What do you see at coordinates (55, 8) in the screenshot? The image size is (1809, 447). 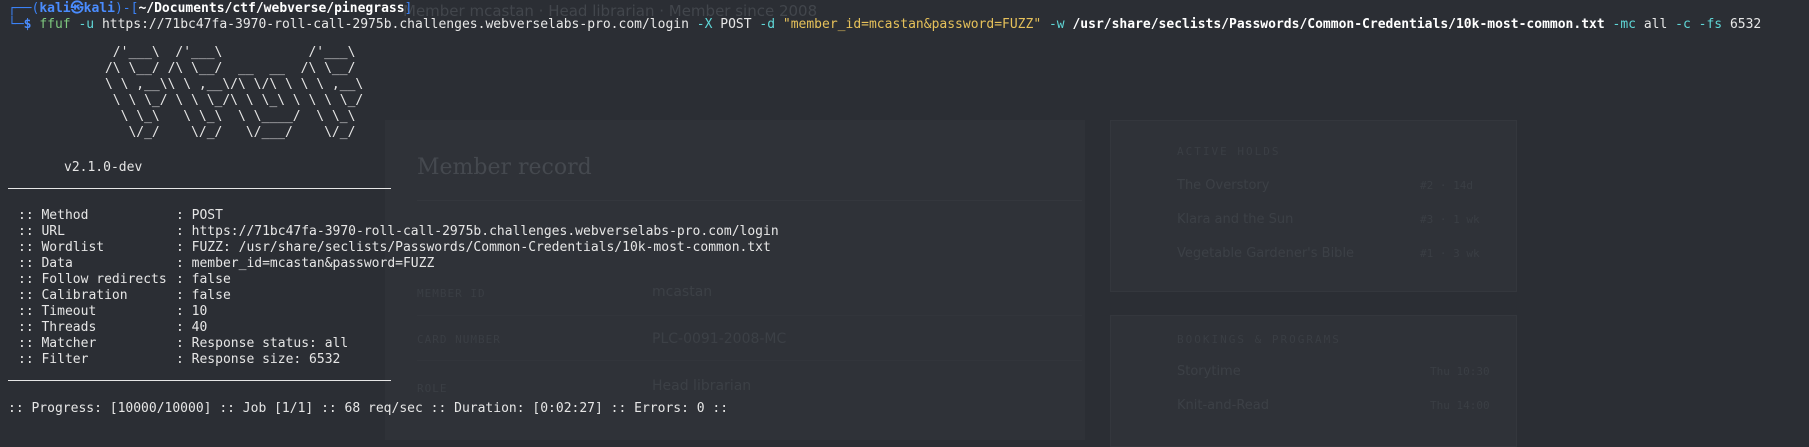 I see `prompt-user: kali` at bounding box center [55, 8].